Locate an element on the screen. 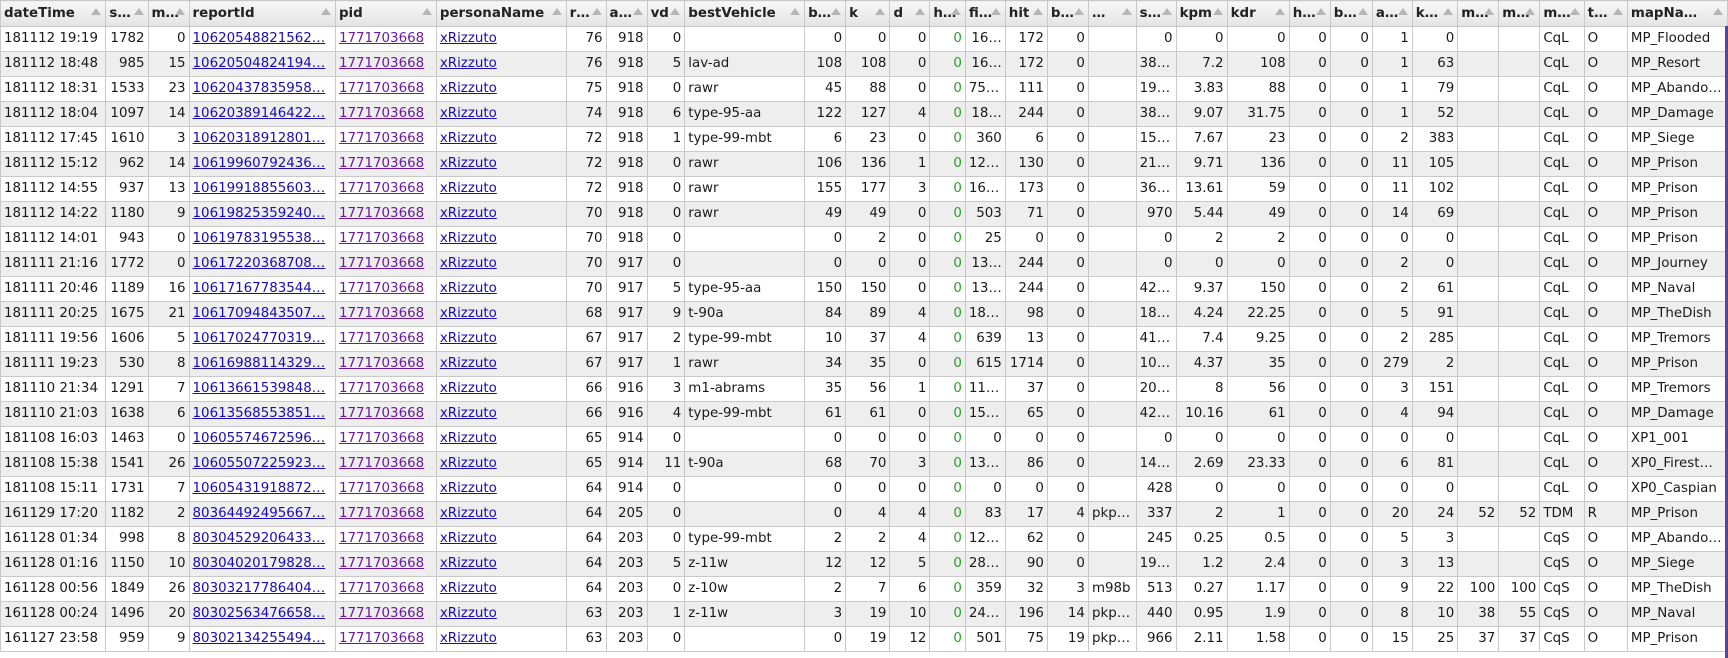 This screenshot has height=658, width=1728. column-header-rank: rank is located at coordinates (586, 13).